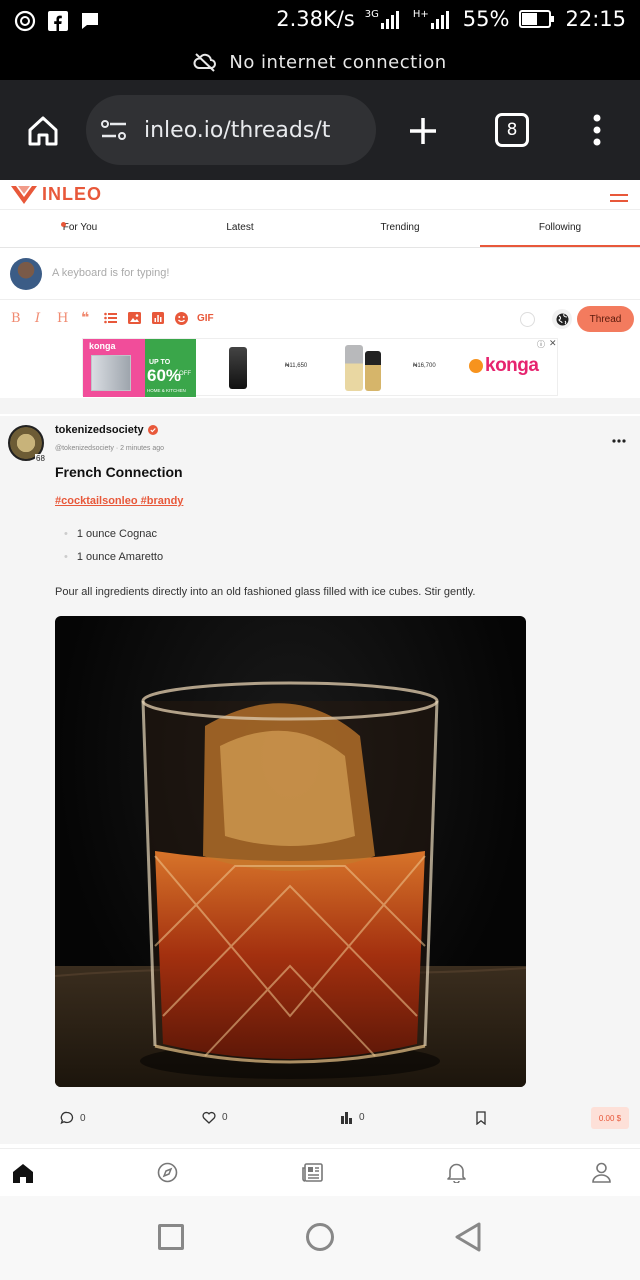  I want to click on message-icon, so click(90, 21).